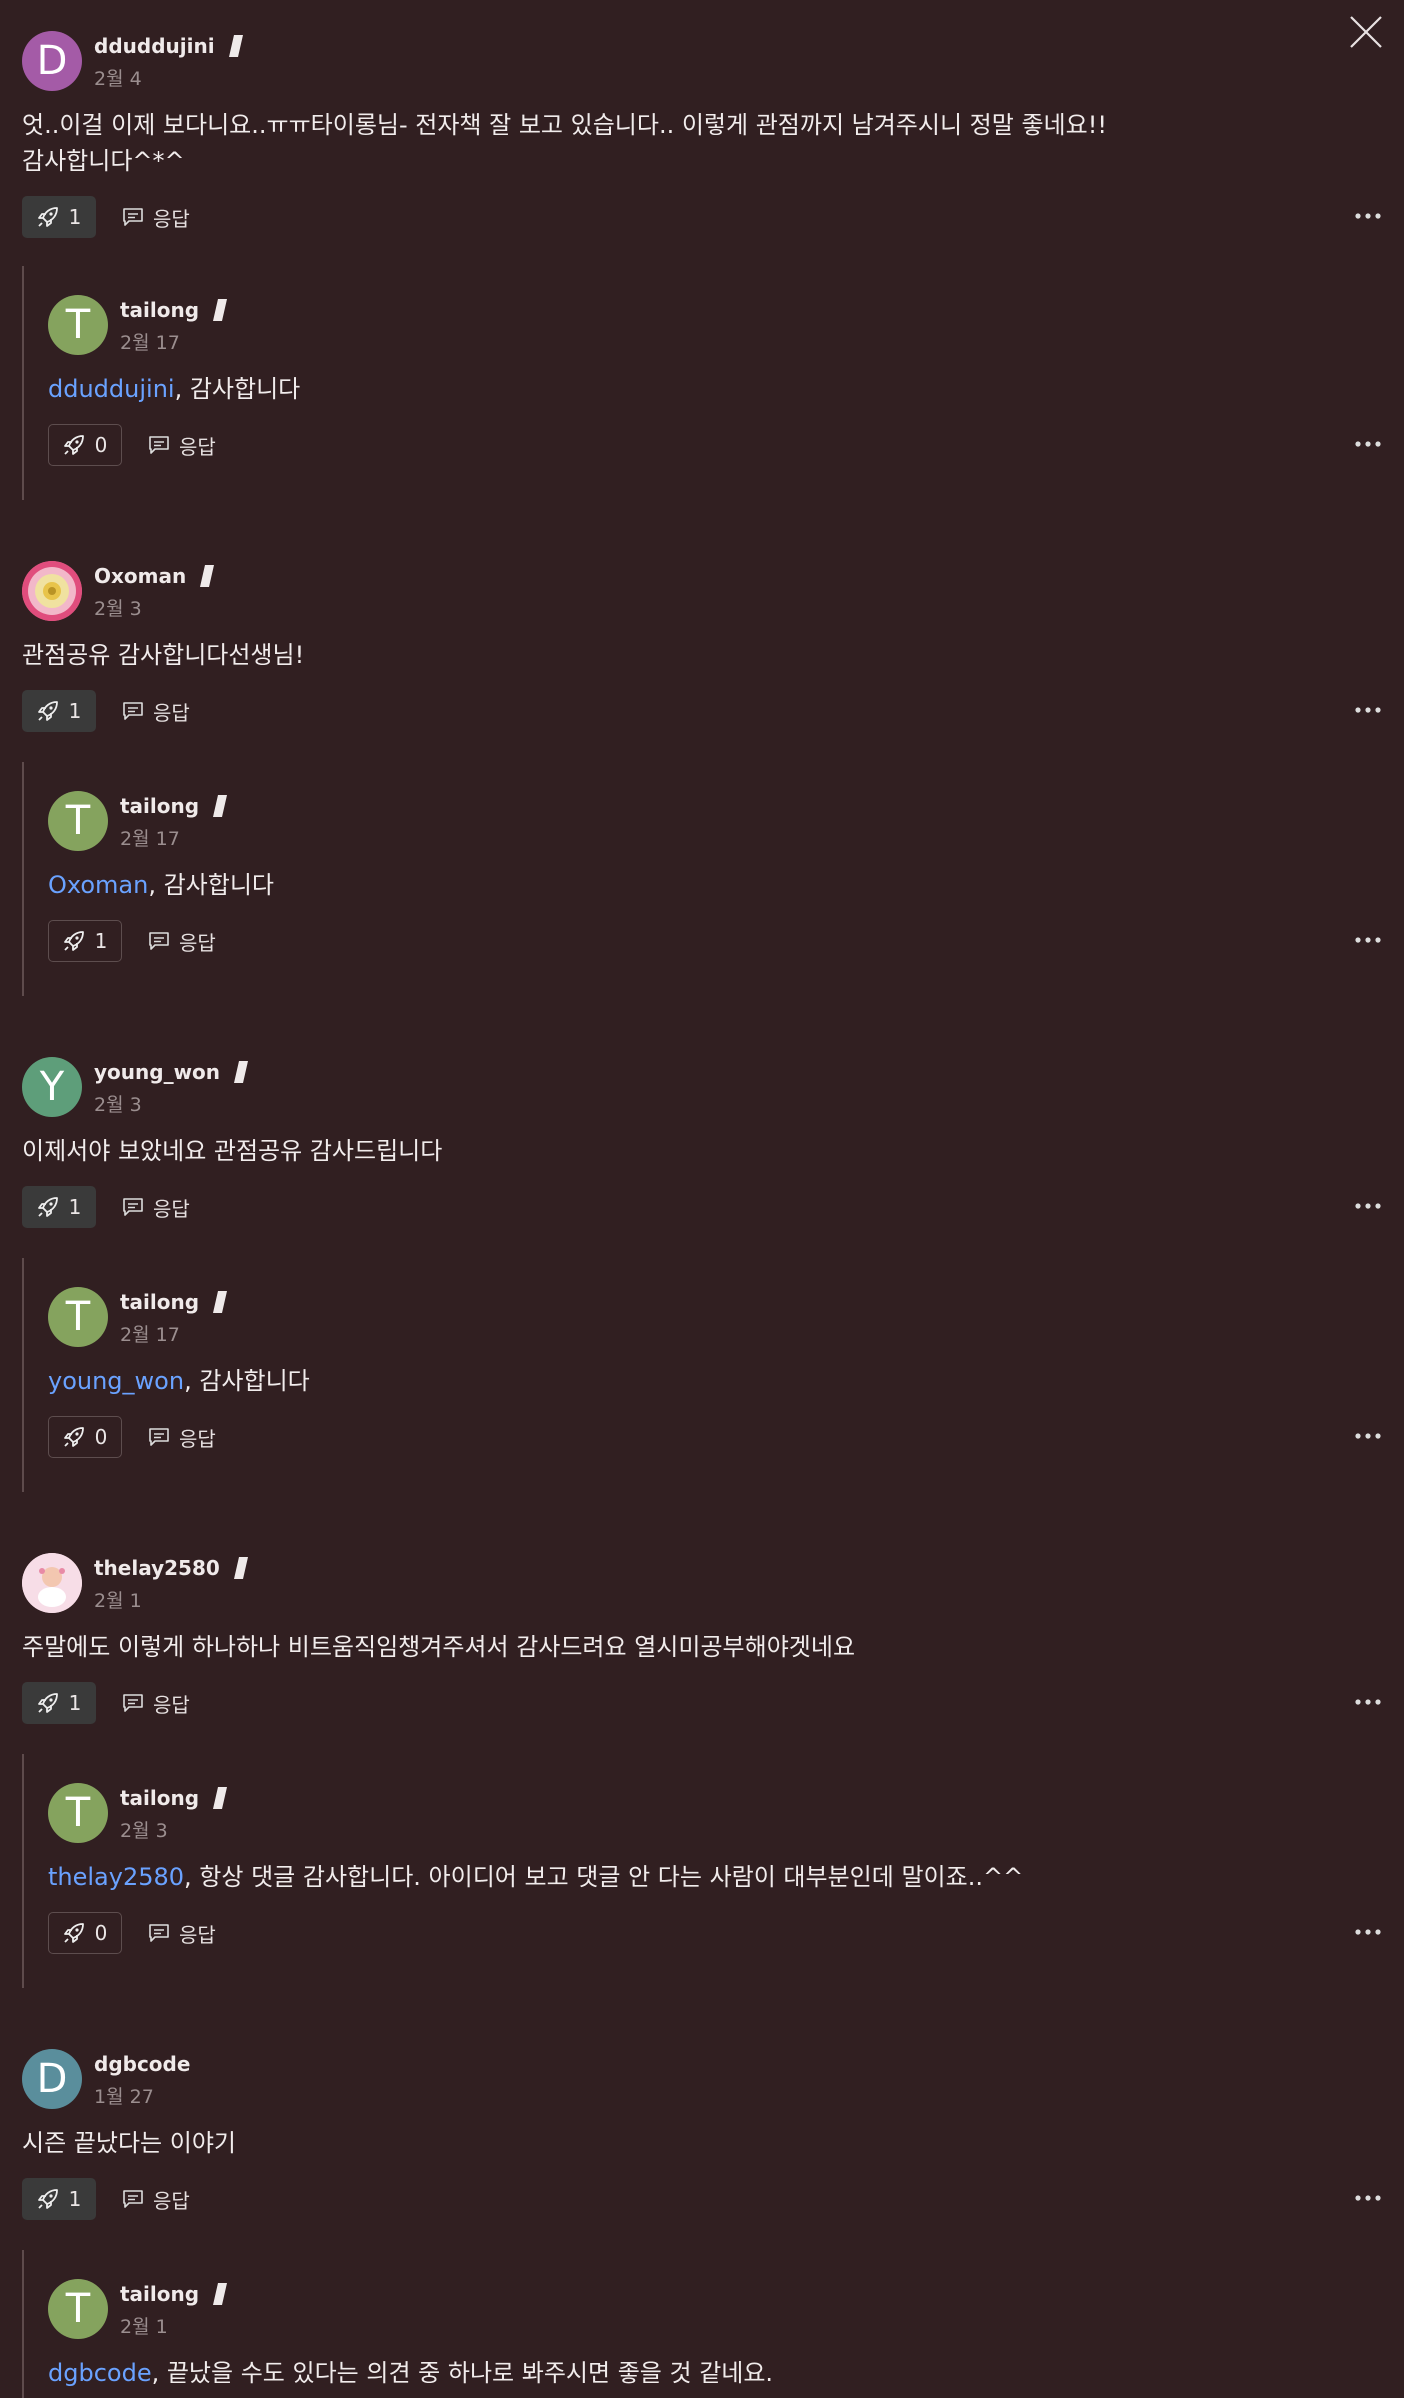 This screenshot has width=1404, height=2398. Describe the element at coordinates (157, 1568) in the screenshot. I see `username: thelay2580` at that location.